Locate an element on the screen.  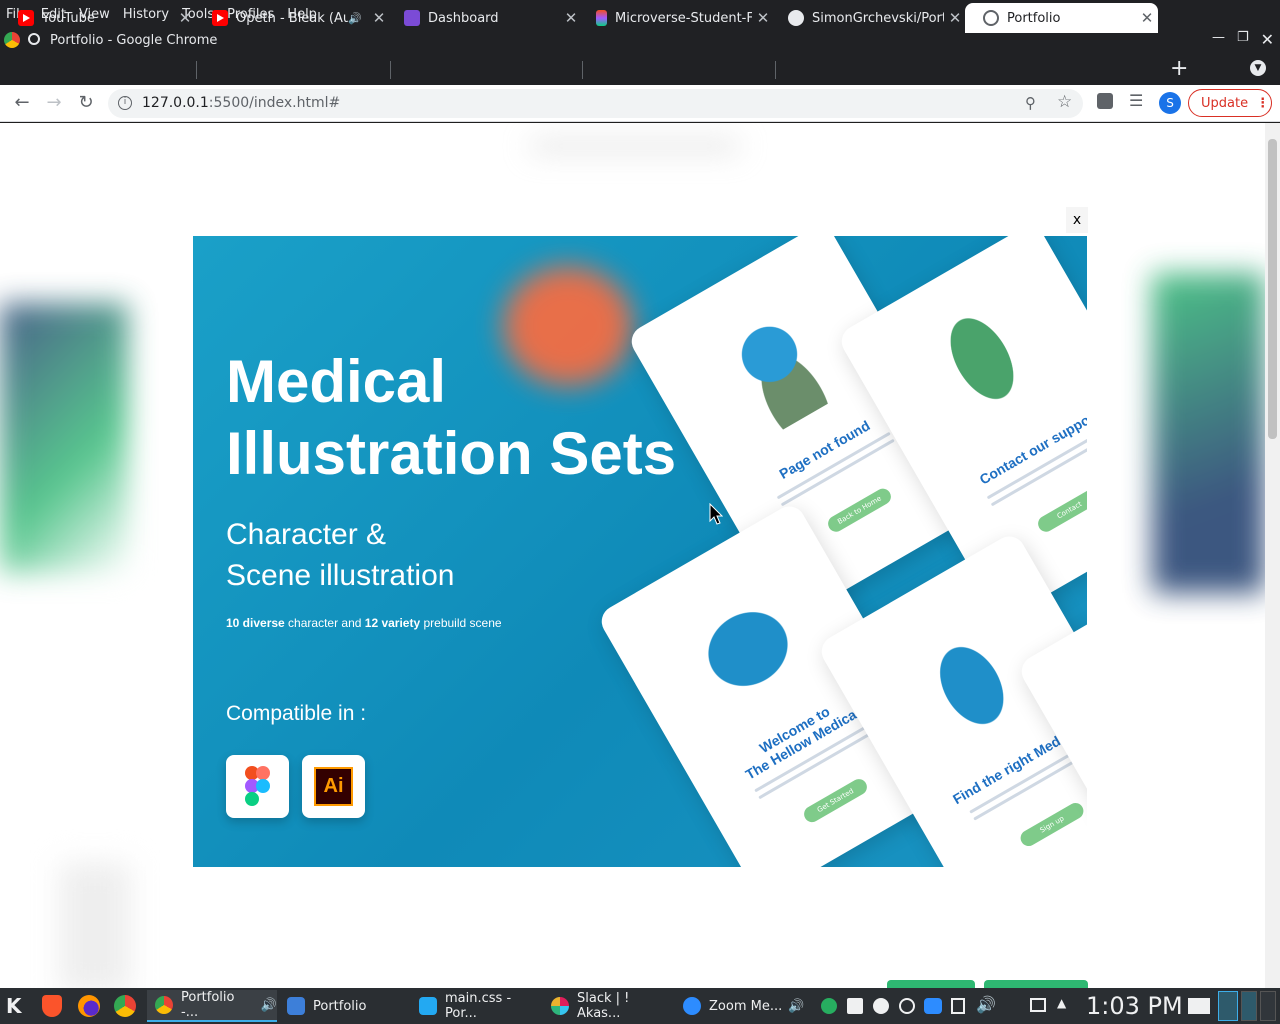
card-button: Sign up is located at coordinates (1052, 824).